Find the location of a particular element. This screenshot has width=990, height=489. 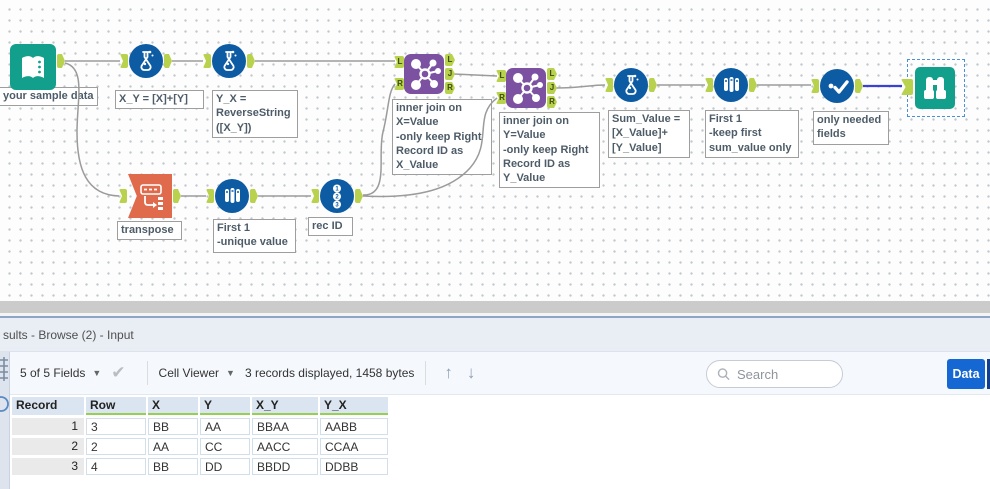

search-icon is located at coordinates (723, 374).